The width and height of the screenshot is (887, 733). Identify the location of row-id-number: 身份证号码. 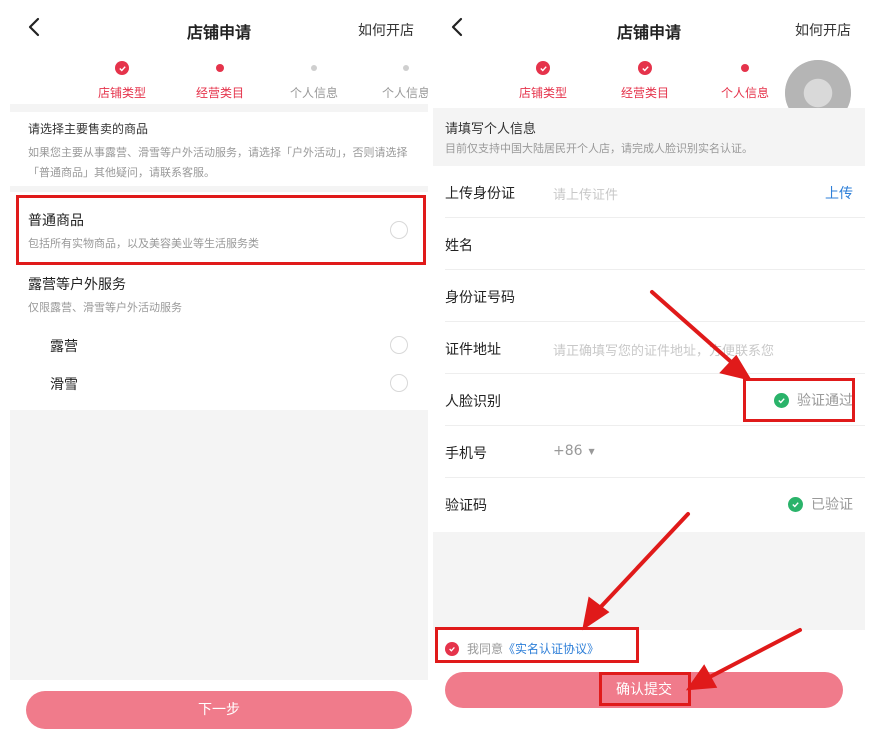
(655, 296).